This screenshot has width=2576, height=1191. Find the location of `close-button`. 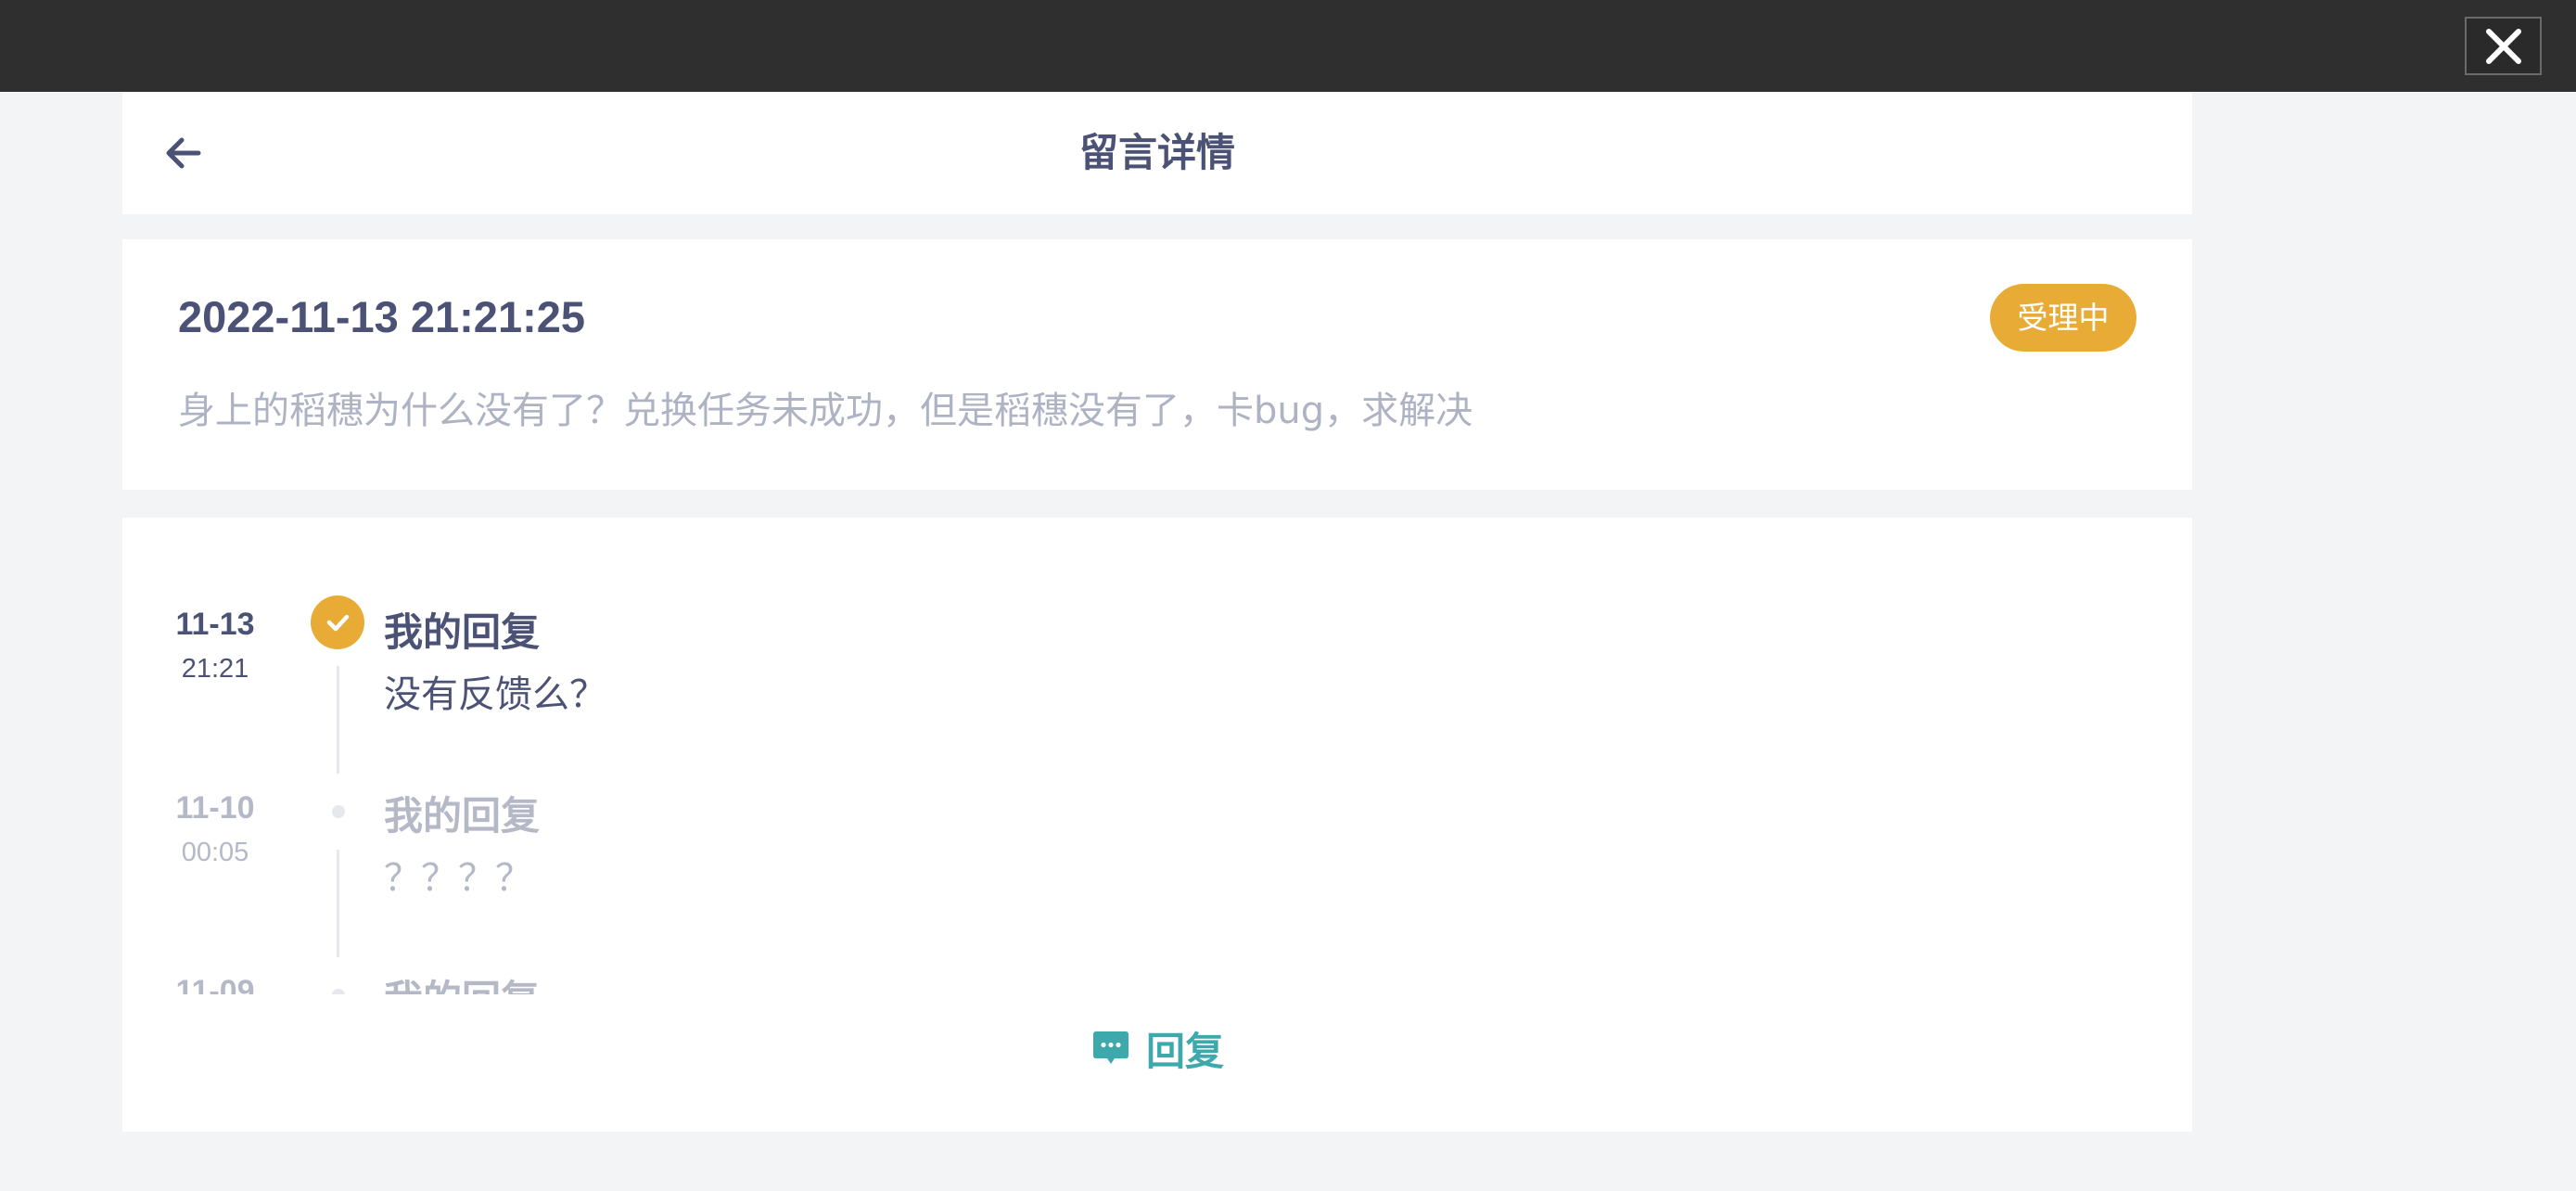

close-button is located at coordinates (2503, 46).